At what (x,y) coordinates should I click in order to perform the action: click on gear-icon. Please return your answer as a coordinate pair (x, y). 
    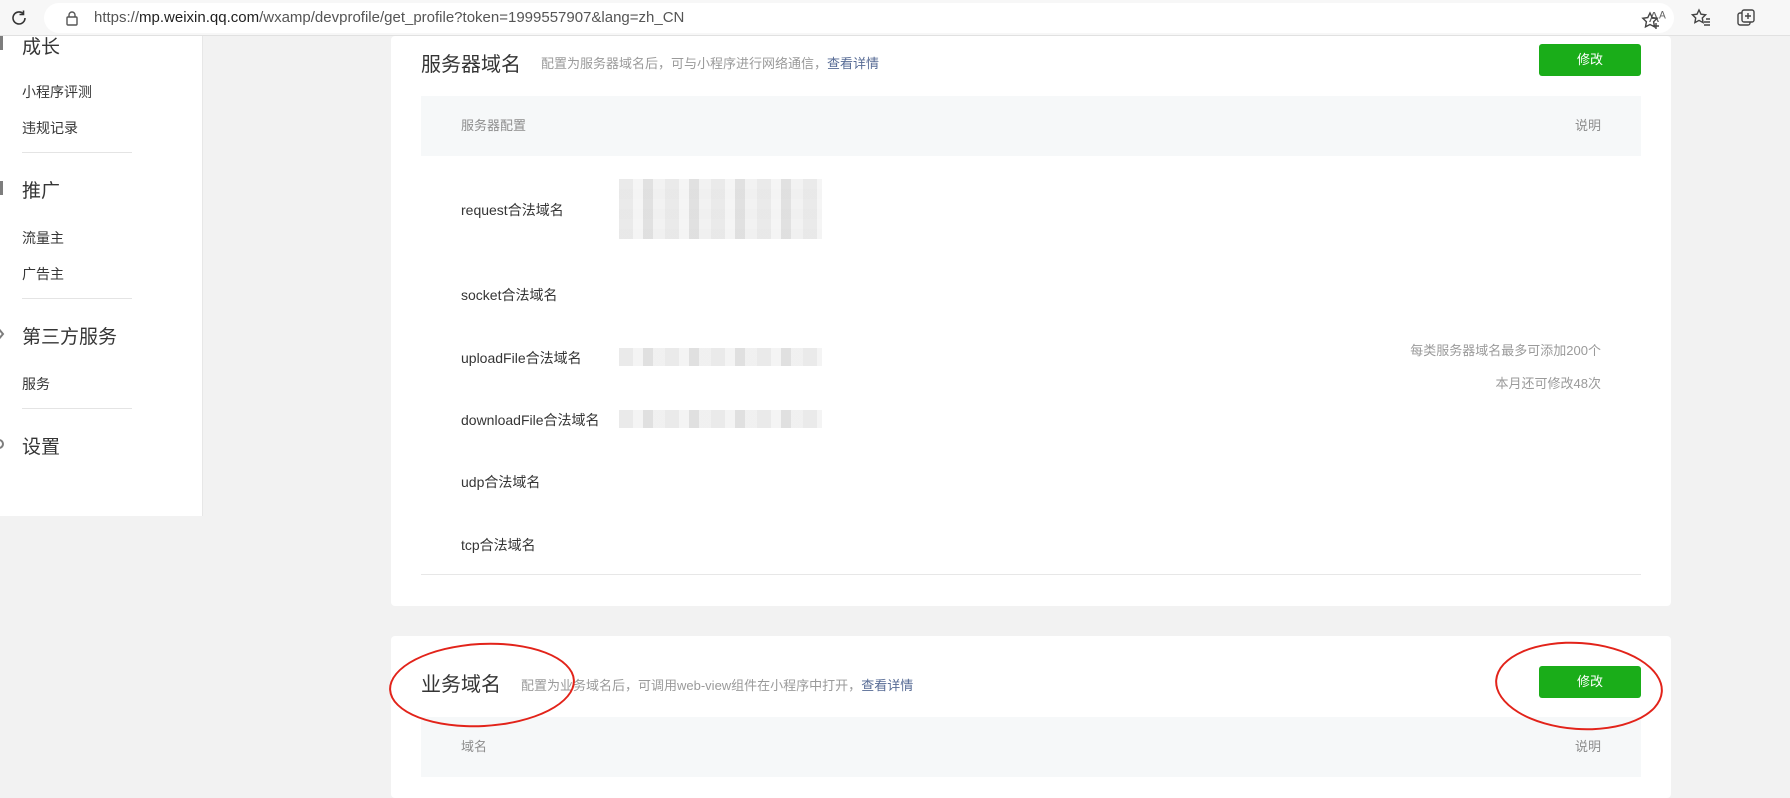
    Looking at the image, I should click on (2, 444).